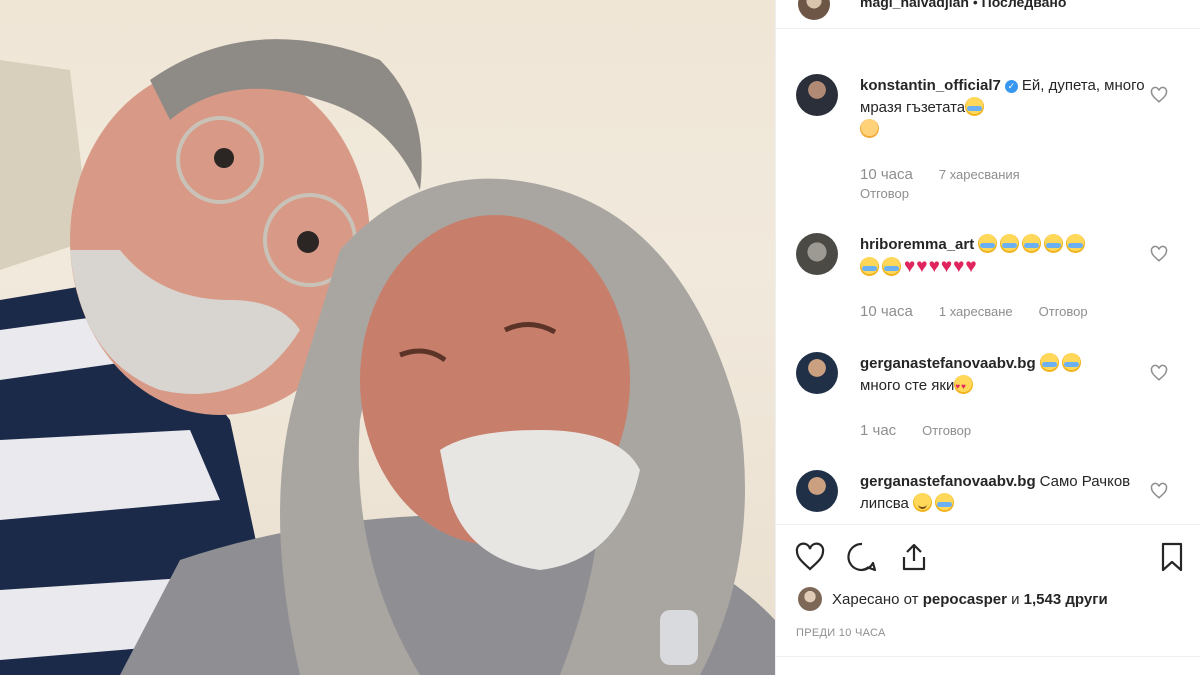 Image resolution: width=1200 pixels, height=677 pixels. What do you see at coordinates (979, 174) in the screenshot?
I see `comment-like-count: 7 харесвания` at bounding box center [979, 174].